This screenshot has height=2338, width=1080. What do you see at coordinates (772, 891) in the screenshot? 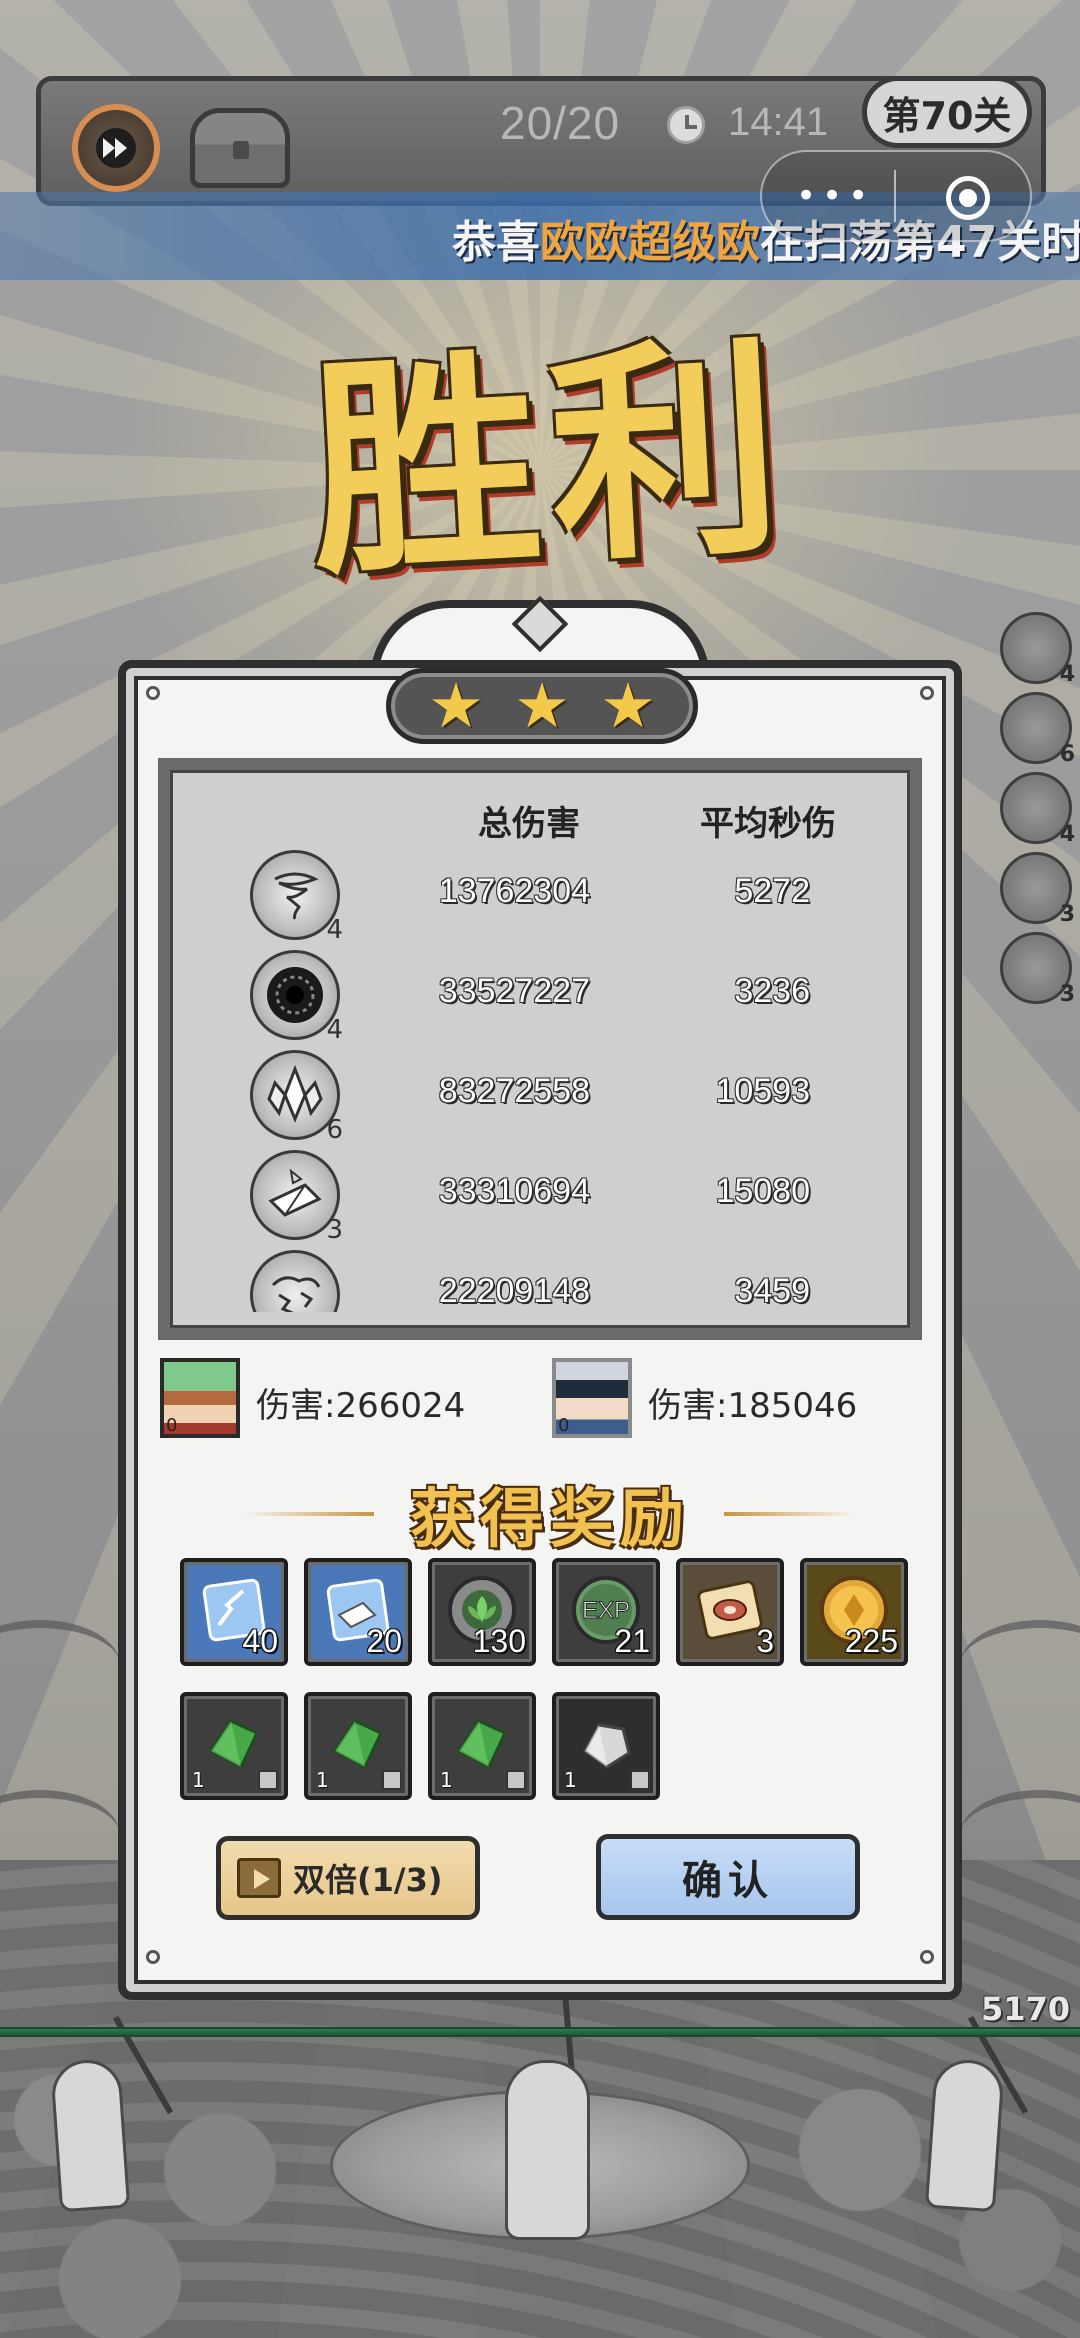
I see `avg-dps: 5272` at bounding box center [772, 891].